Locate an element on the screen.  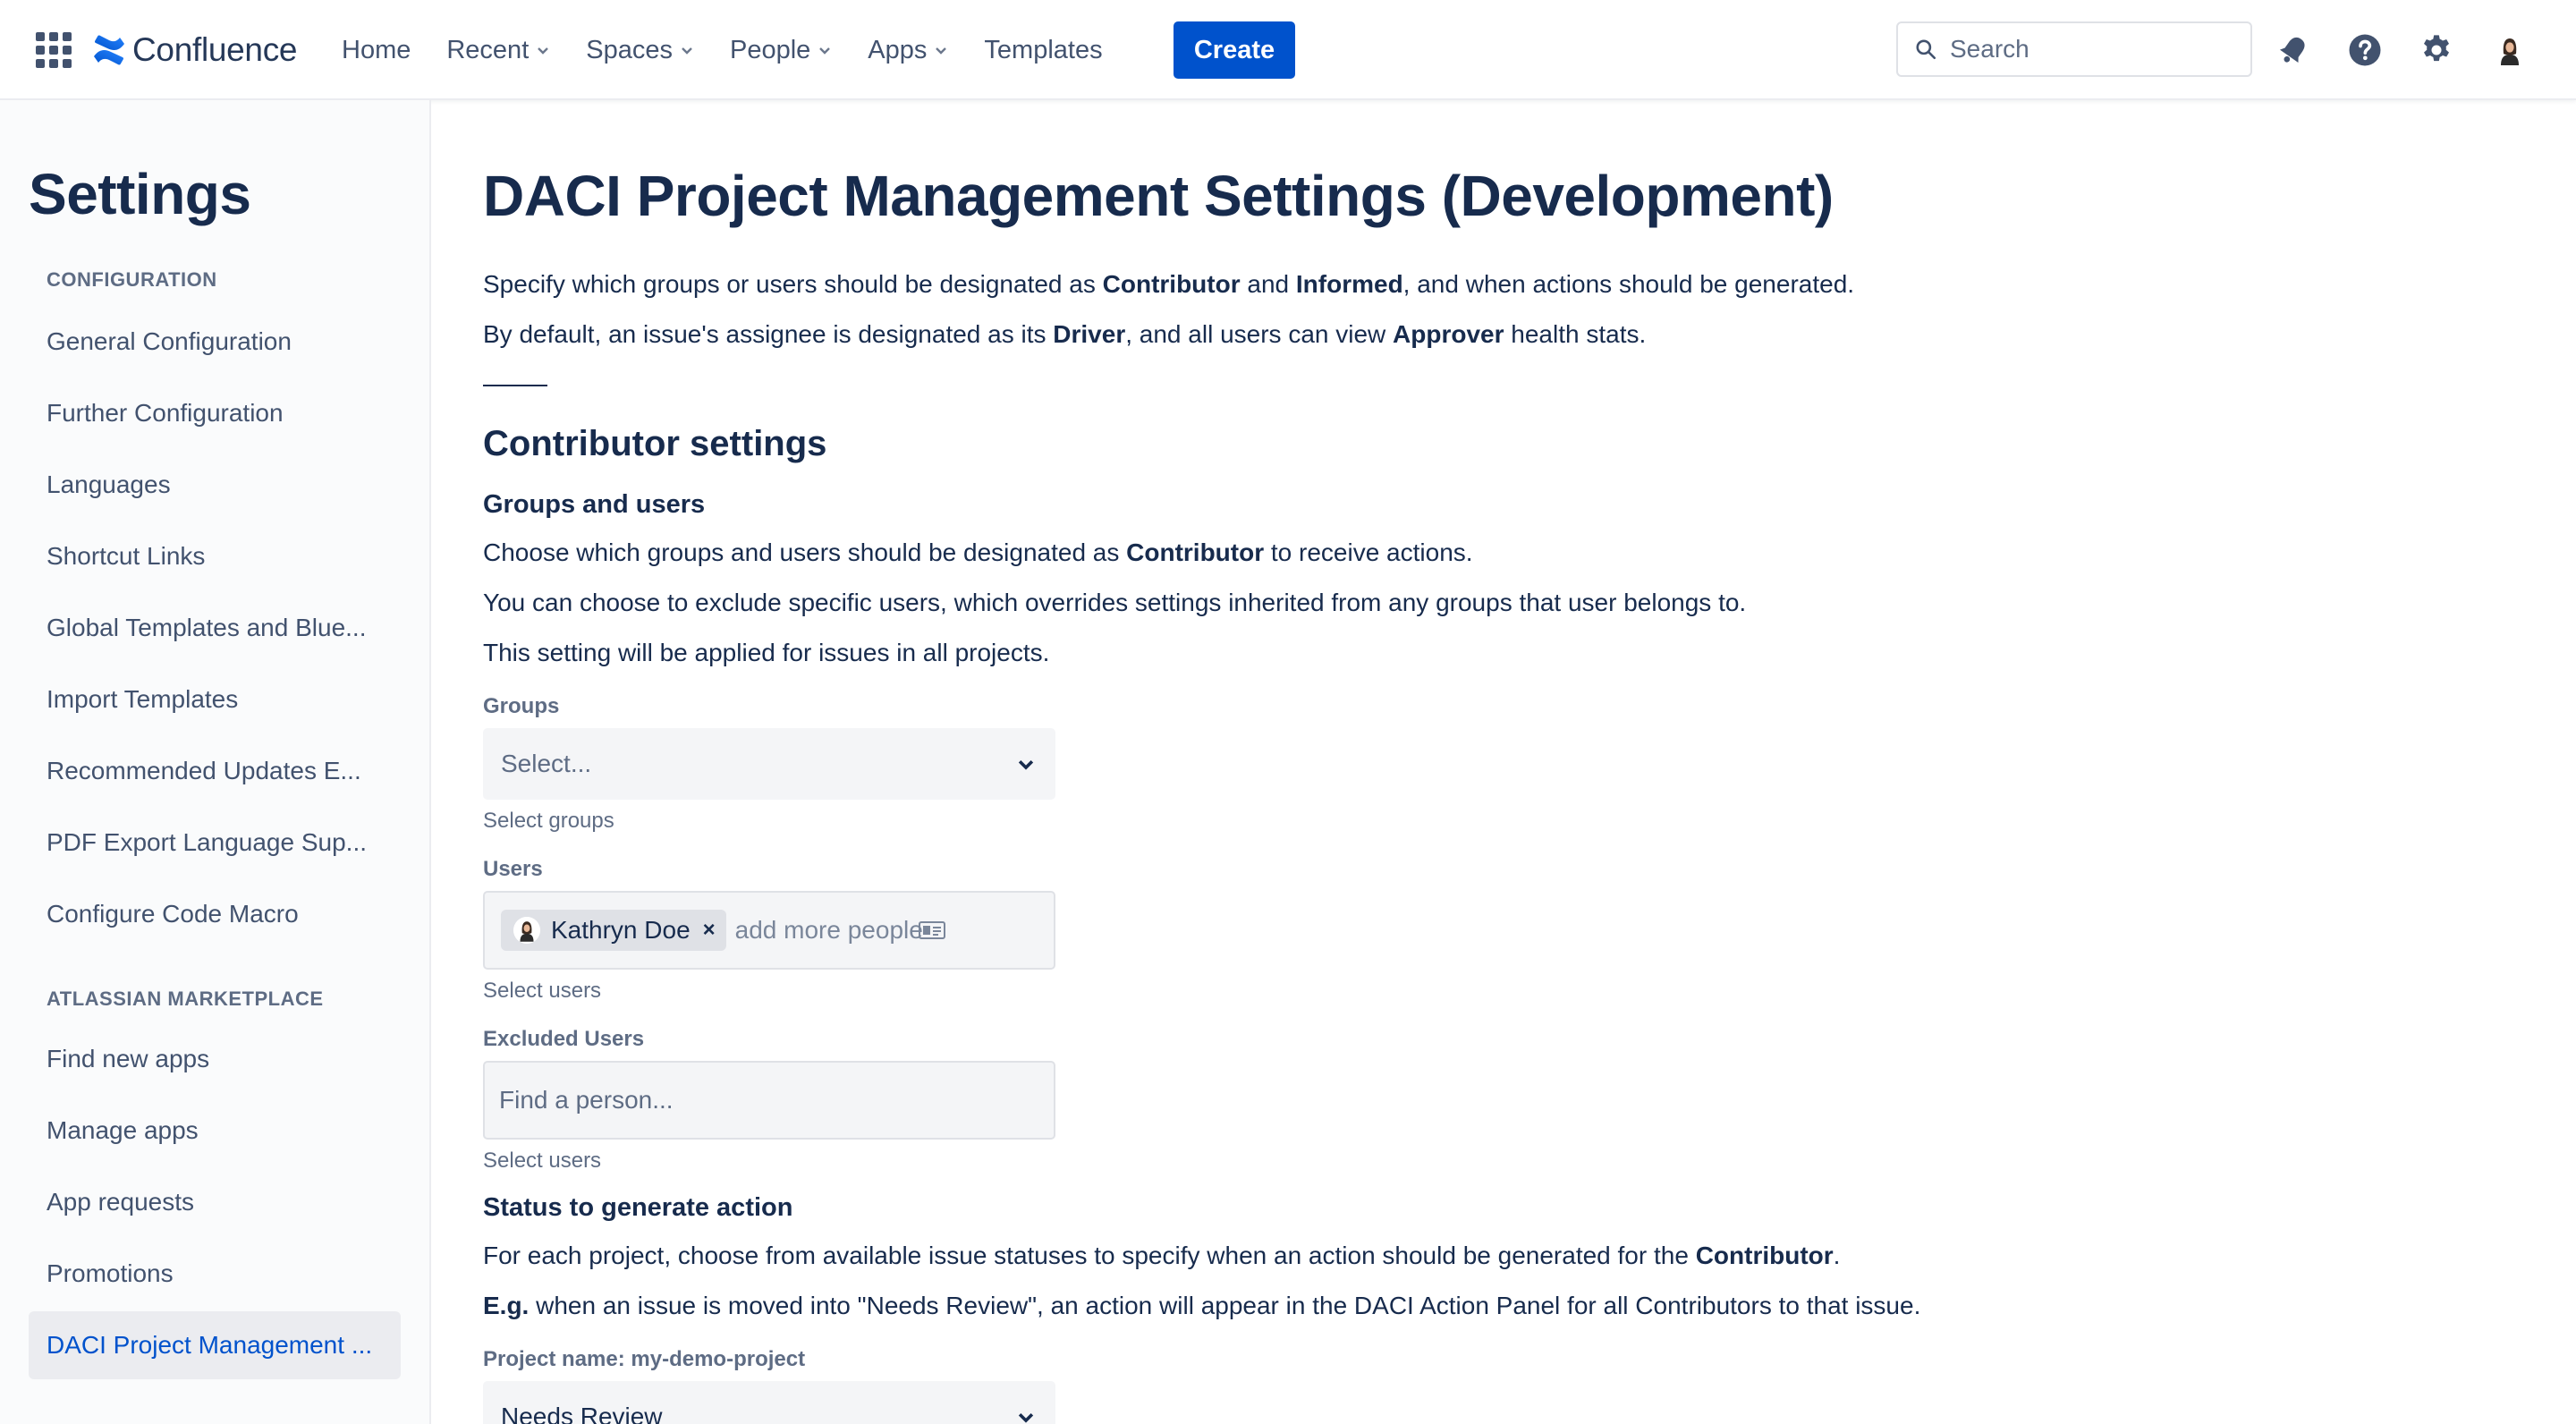
sidebar-item-configure-code-macro: Configure Code Macro is located at coordinates (215, 914).